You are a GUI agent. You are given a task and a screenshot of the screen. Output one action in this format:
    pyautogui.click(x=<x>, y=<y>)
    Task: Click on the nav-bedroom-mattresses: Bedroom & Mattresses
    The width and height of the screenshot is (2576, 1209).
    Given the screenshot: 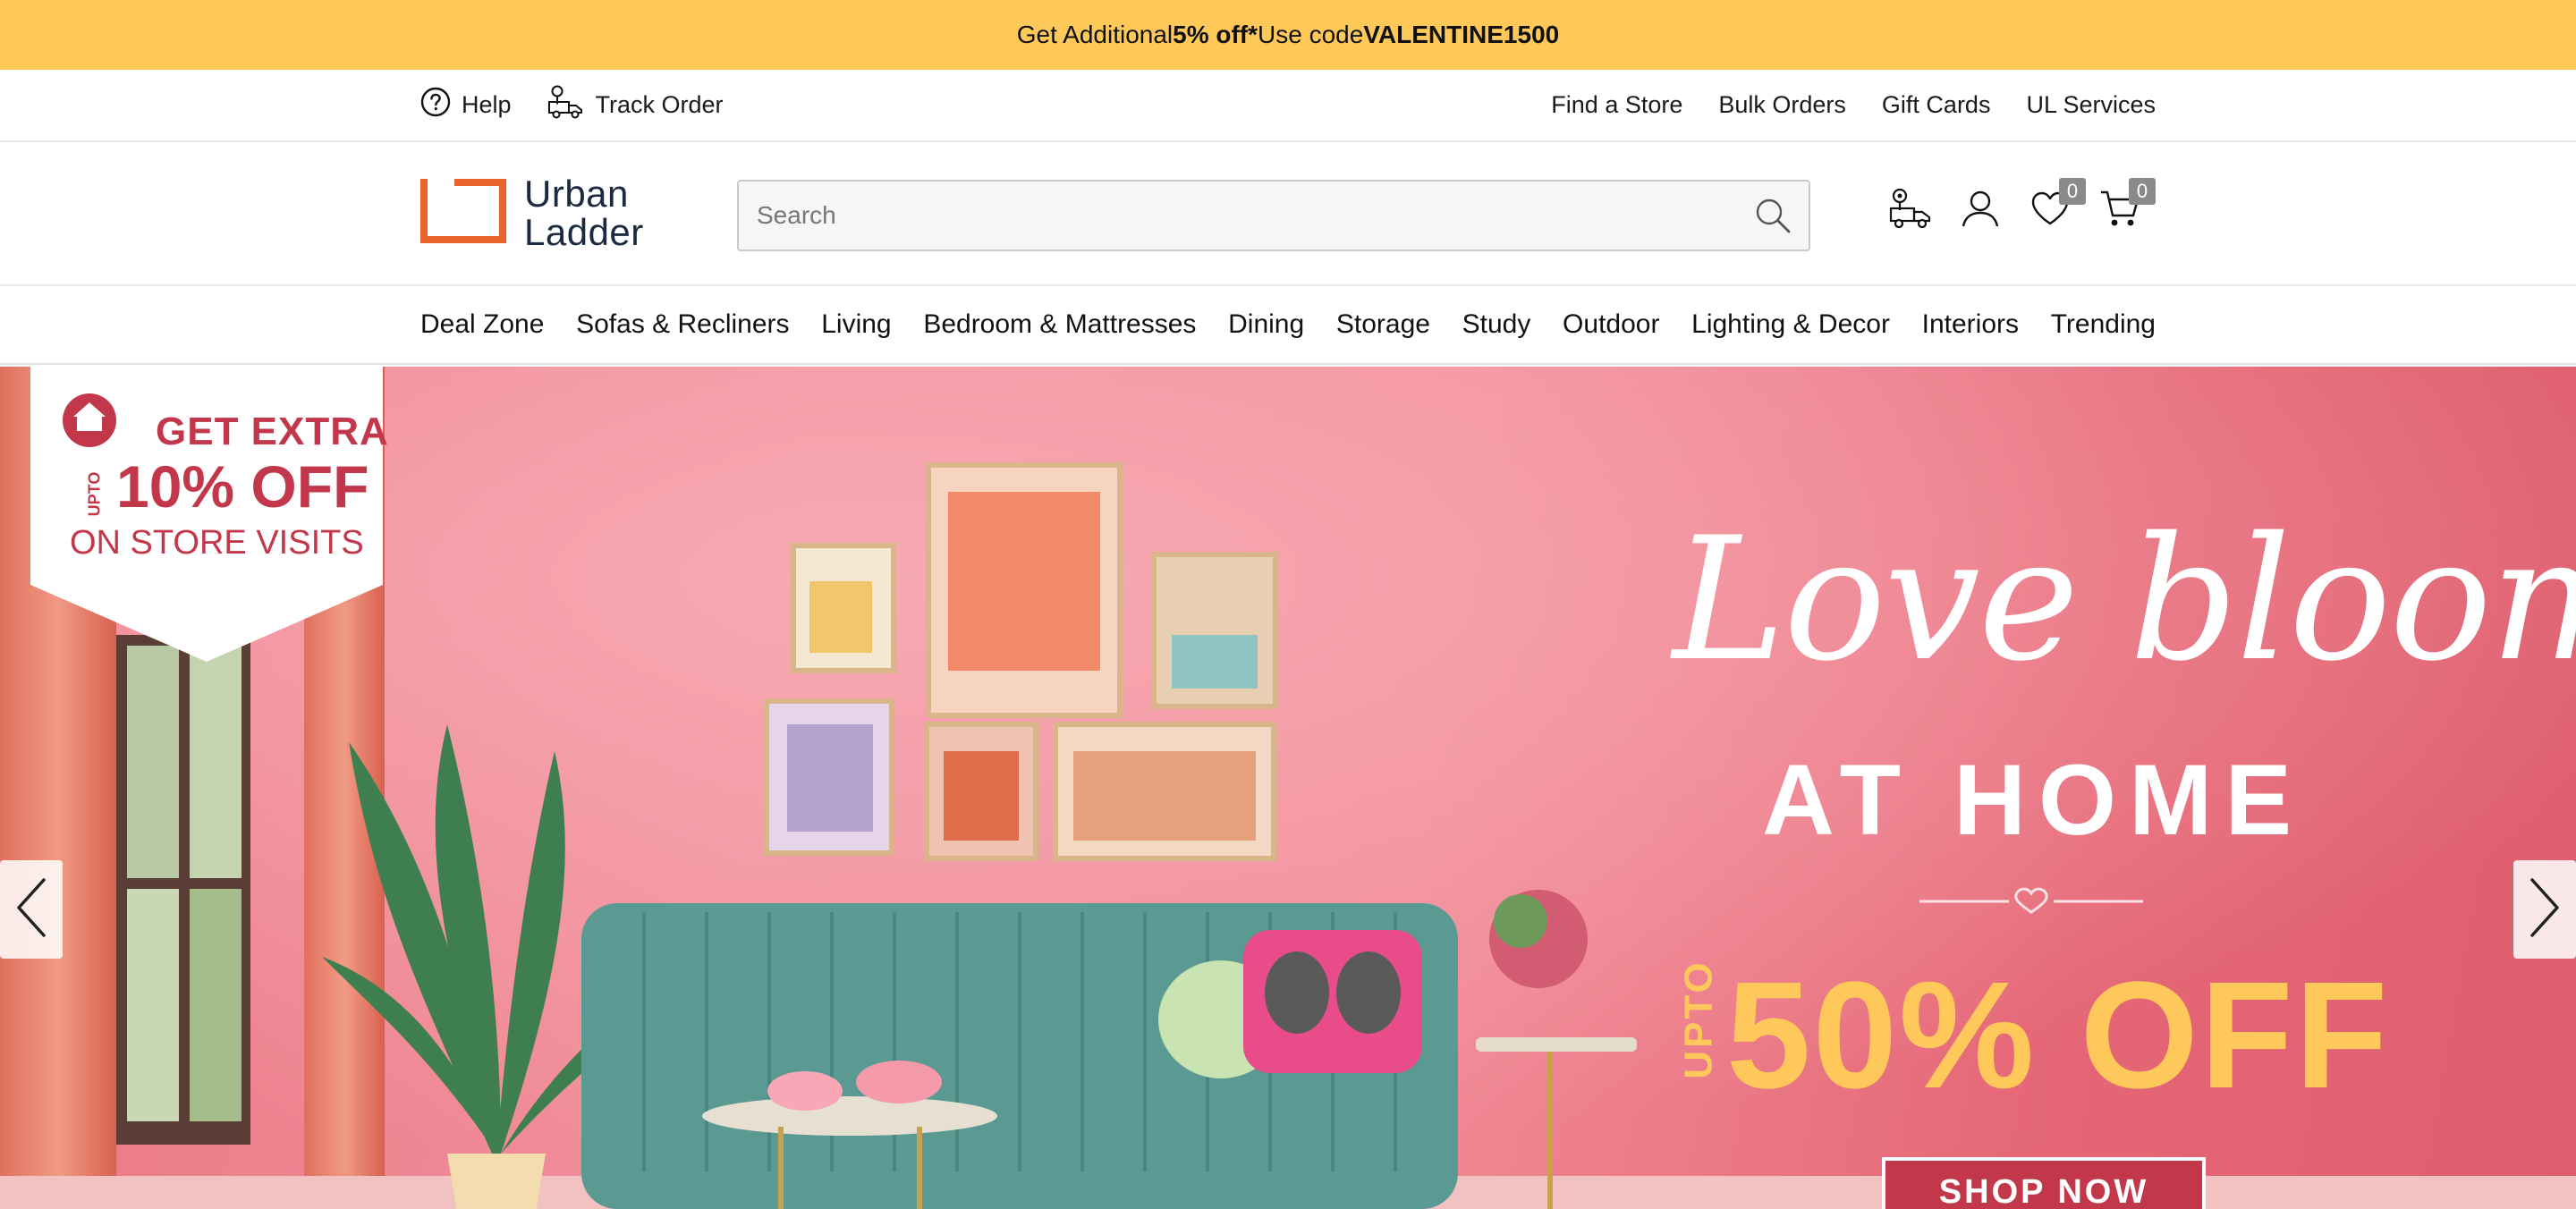 What is the action you would take?
    pyautogui.click(x=1059, y=324)
    